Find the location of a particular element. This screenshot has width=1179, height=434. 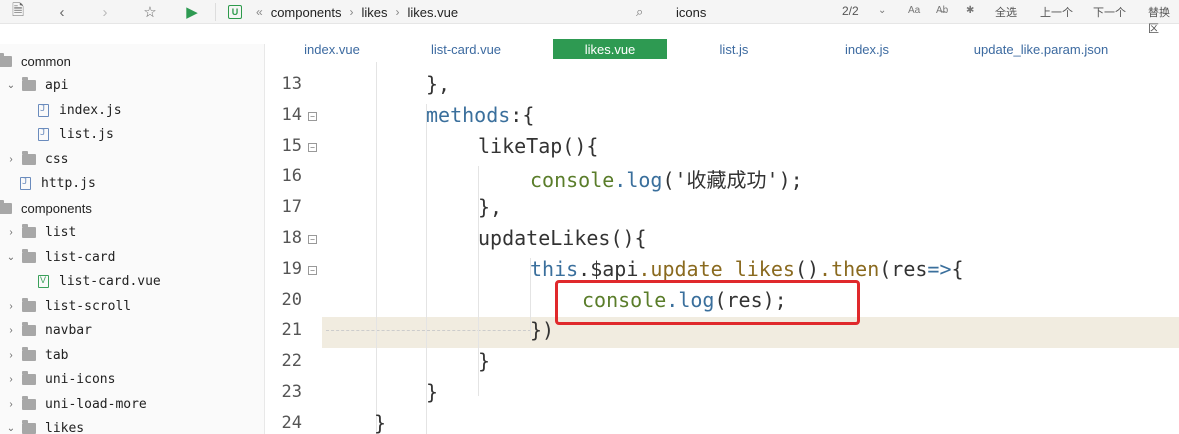

tree-item: › navbar is located at coordinates (48, 331).